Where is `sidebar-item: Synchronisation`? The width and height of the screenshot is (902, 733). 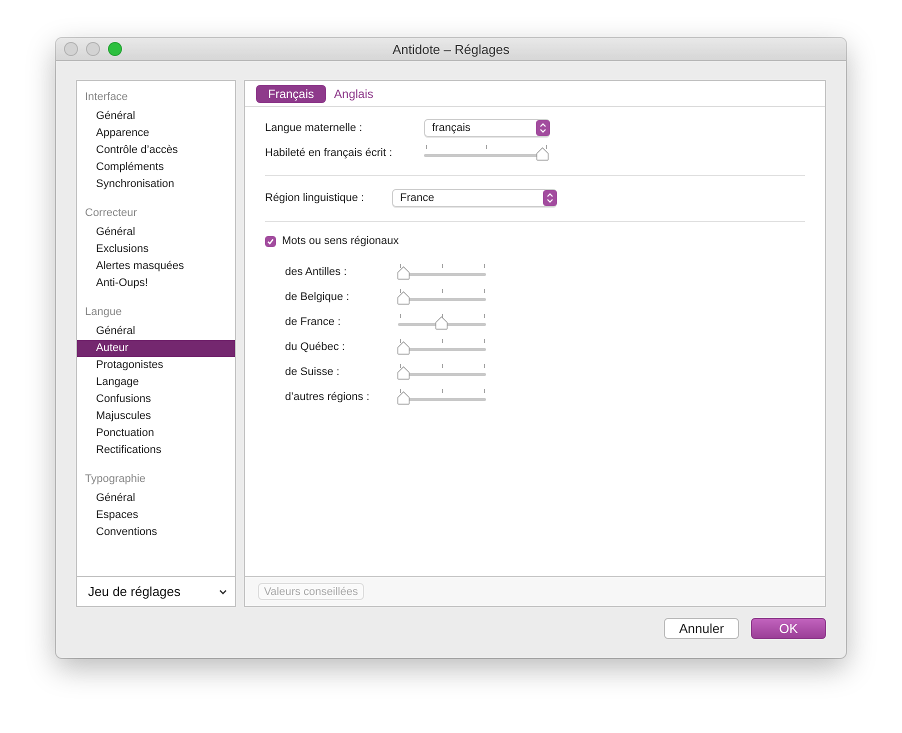 sidebar-item: Synchronisation is located at coordinates (156, 184).